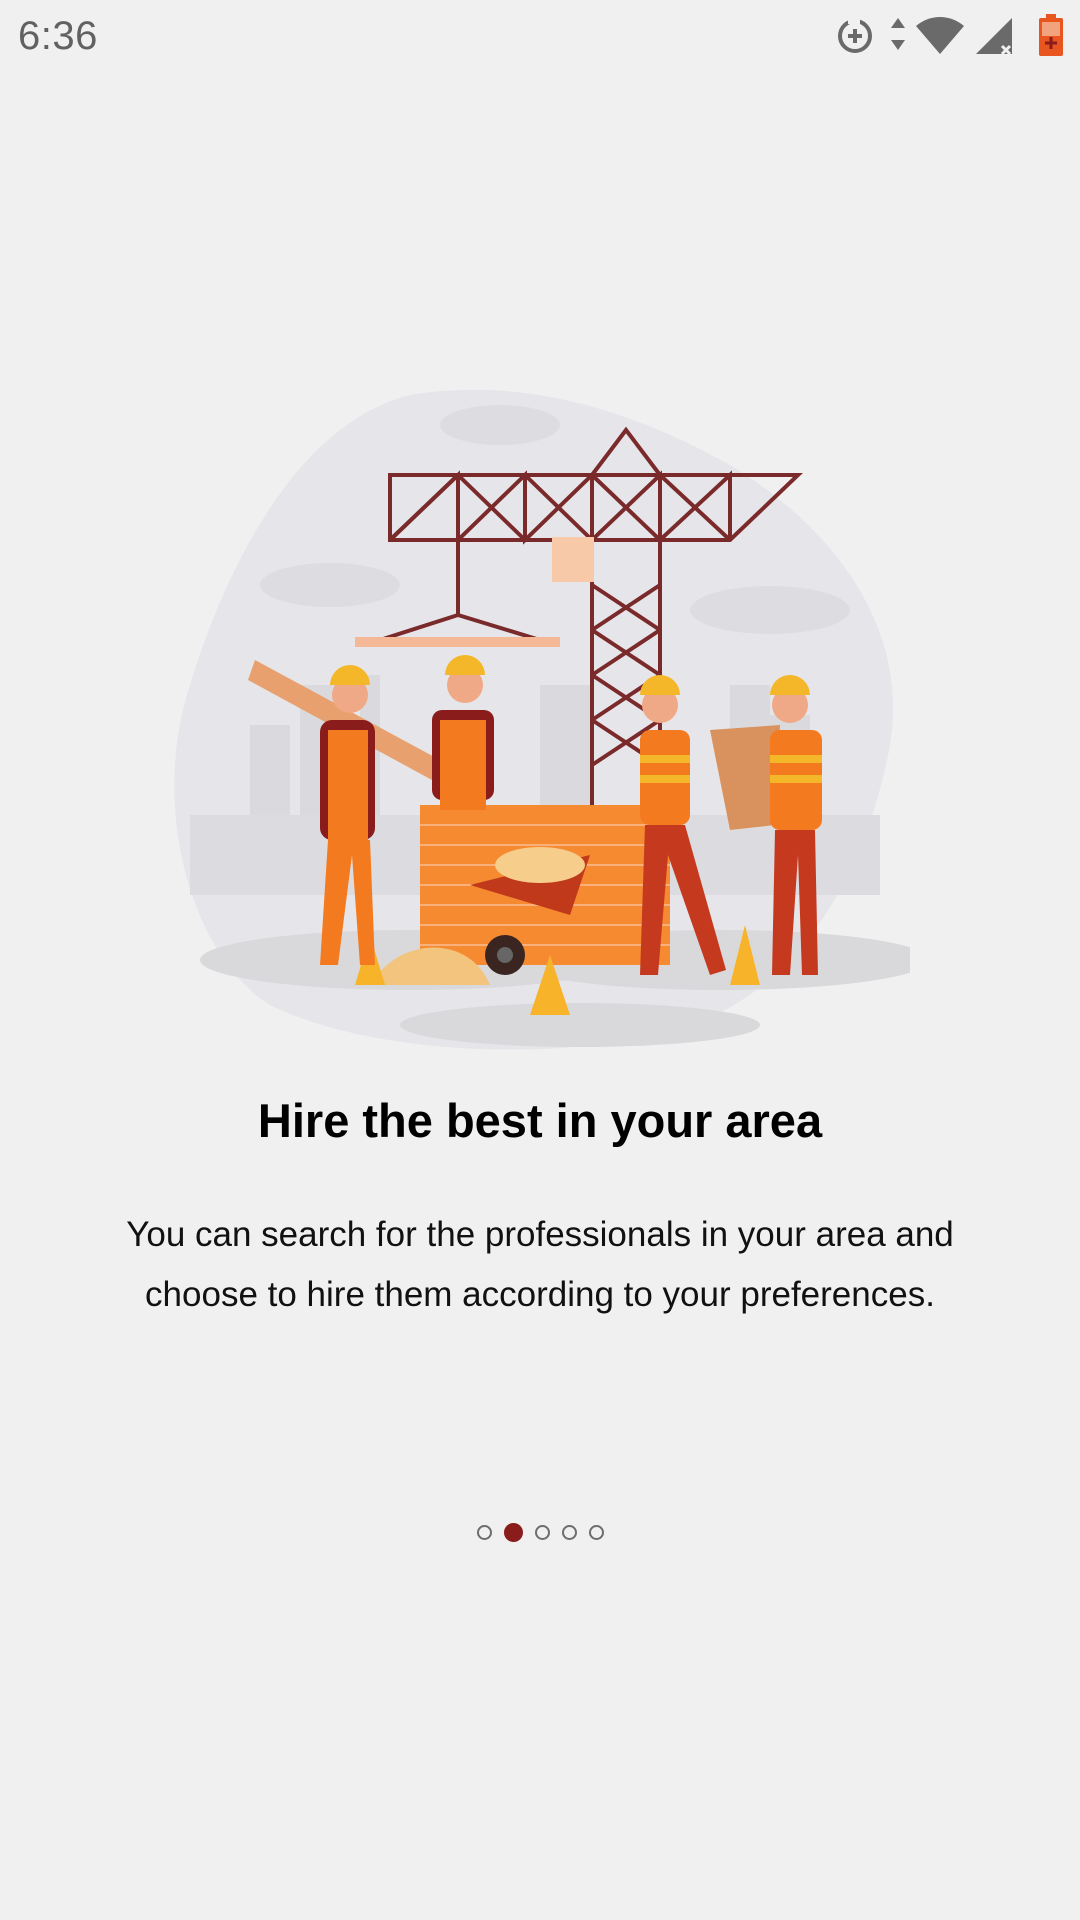  What do you see at coordinates (513, 1532) in the screenshot?
I see `page-dot-2-active` at bounding box center [513, 1532].